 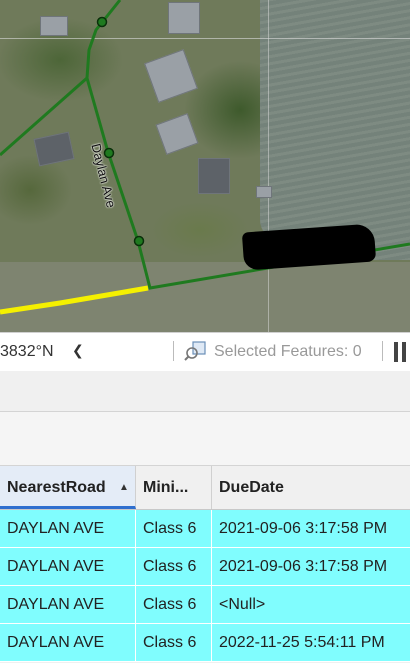 What do you see at coordinates (74, 300) in the screenshot?
I see `yellow-road` at bounding box center [74, 300].